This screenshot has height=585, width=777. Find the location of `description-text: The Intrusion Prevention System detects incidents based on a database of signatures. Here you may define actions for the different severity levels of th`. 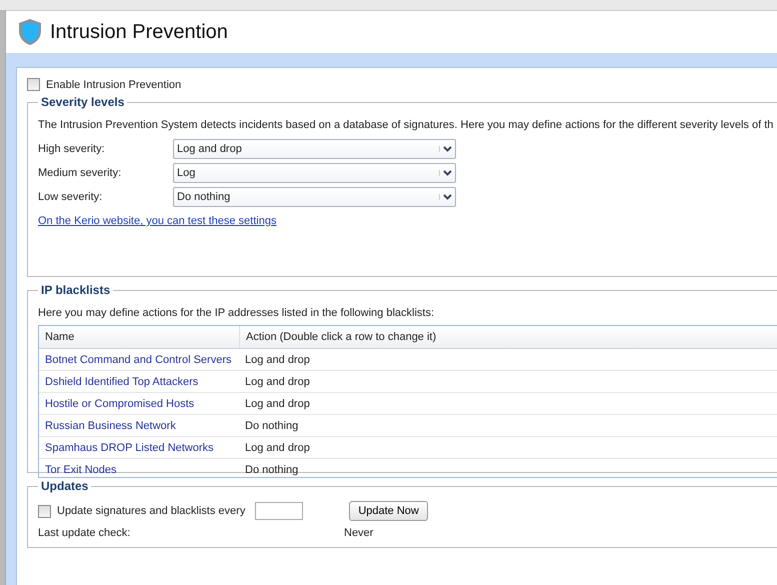

description-text: The Intrusion Prevention System detects incidents based on a database of signatures. Here you may define actions for the different severity levels of th is located at coordinates (406, 125).